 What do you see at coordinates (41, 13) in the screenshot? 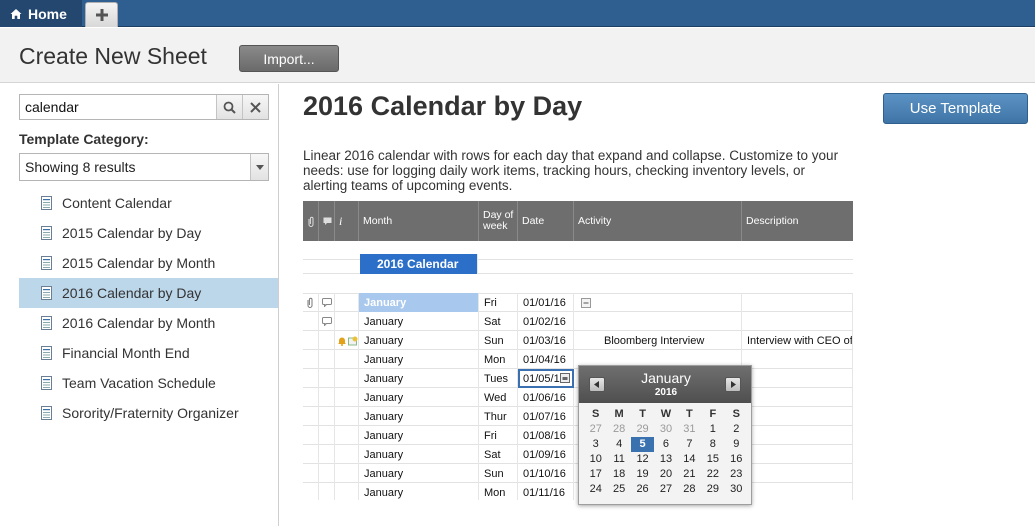
I see `home-tab: Home` at bounding box center [41, 13].